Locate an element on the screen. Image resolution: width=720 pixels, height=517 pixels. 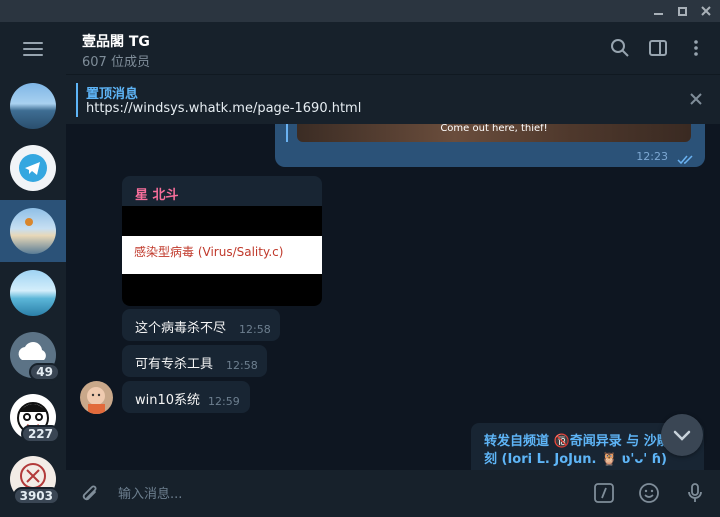
message-input is located at coordinates (345, 494).